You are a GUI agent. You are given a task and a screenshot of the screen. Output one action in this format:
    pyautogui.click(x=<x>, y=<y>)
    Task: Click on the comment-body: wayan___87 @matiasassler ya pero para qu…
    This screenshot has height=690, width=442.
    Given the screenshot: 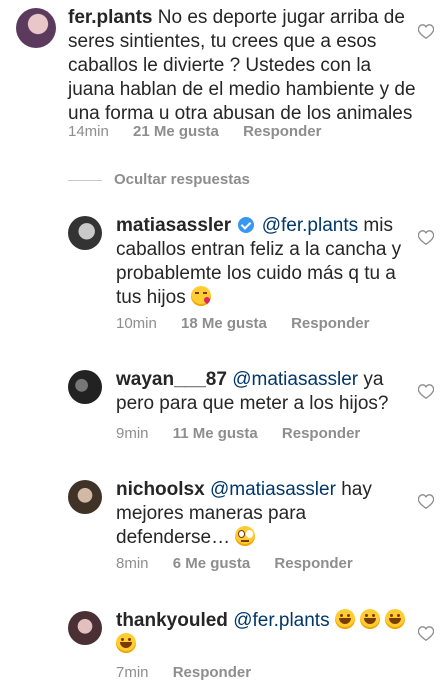 What is the action you would take?
    pyautogui.click(x=269, y=392)
    